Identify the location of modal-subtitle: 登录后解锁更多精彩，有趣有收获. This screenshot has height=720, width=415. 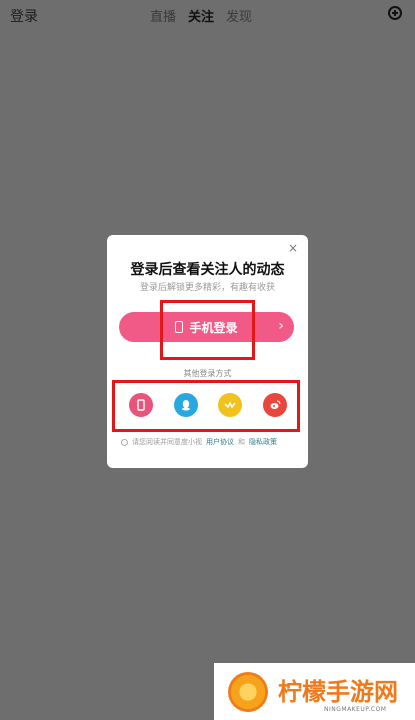
(207, 288).